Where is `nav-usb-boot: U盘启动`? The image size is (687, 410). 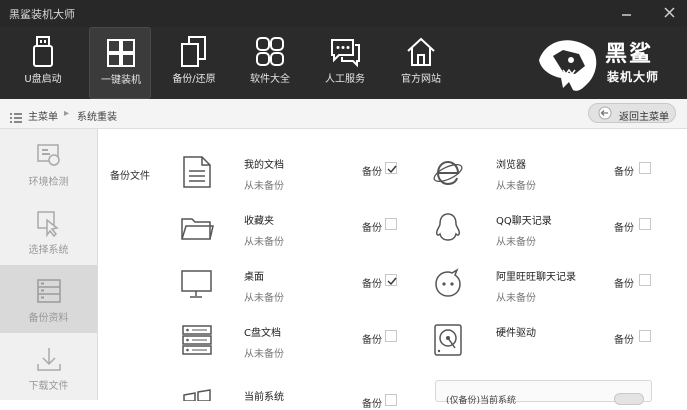
nav-usb-boot: U盘启动 is located at coordinates (43, 63).